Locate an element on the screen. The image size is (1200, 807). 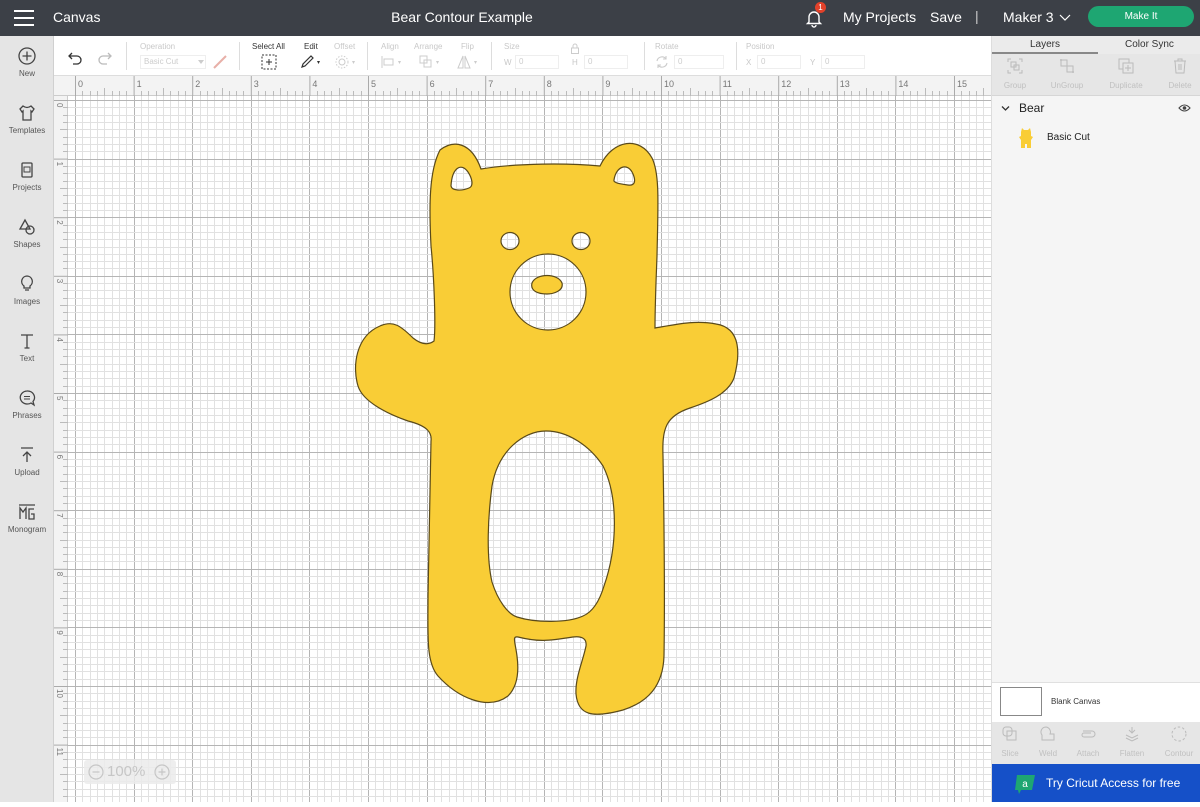
rotate-label: Rotate is located at coordinates (667, 46).